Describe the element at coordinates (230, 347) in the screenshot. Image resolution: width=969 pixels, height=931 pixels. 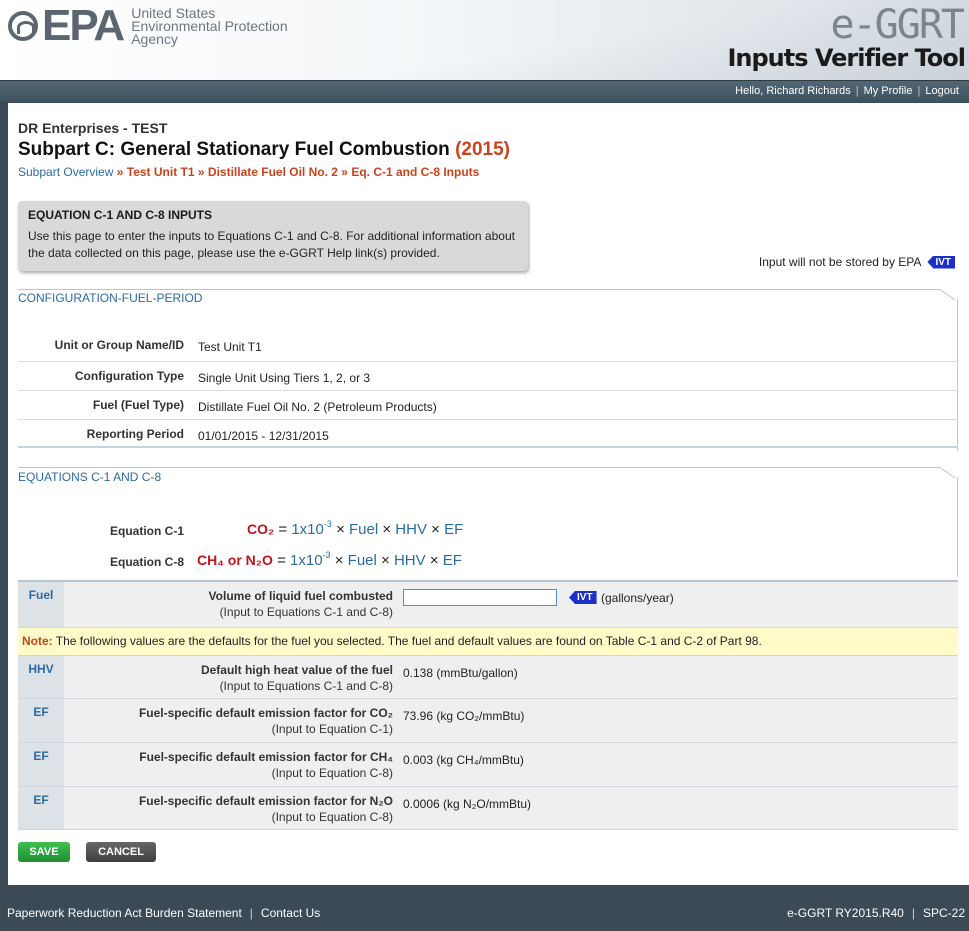
I see `config-row-value: Test Unit T1` at that location.